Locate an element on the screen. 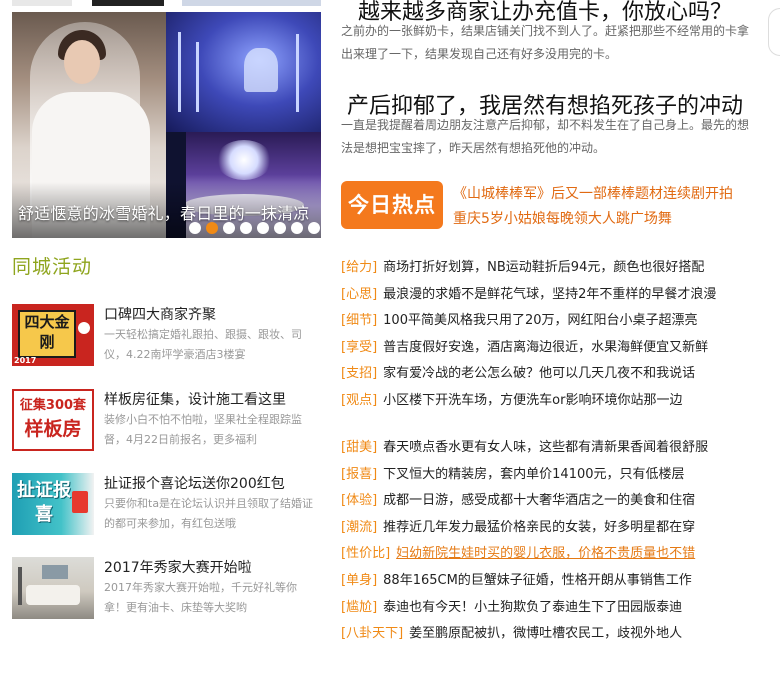 The height and width of the screenshot is (677, 780). news-headline: 春天喷点香水更有女人味，这些都有清新果香闻着很舒服 is located at coordinates (545, 447).